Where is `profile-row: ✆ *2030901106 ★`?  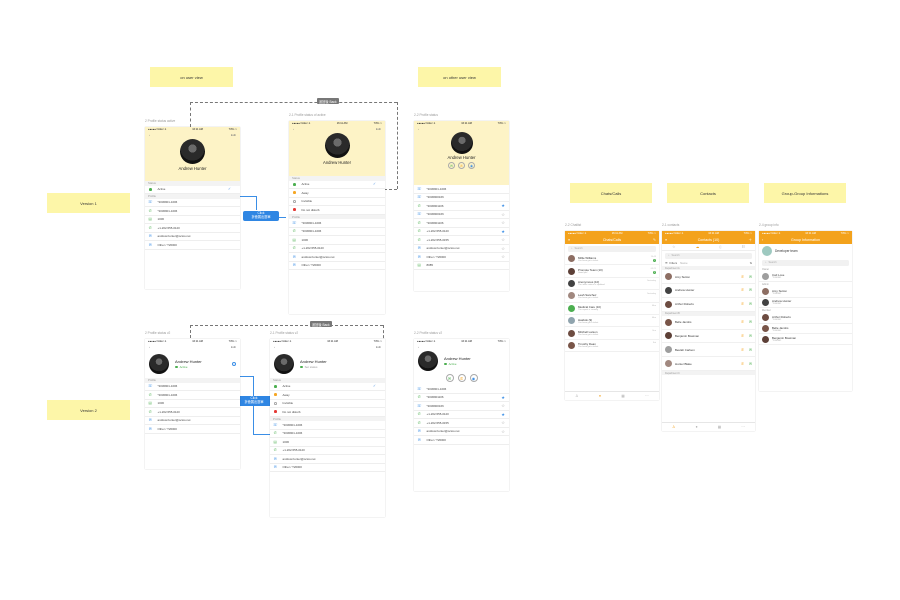
profile-row: ✆ *2030901106 ★ is located at coordinates (461, 206).